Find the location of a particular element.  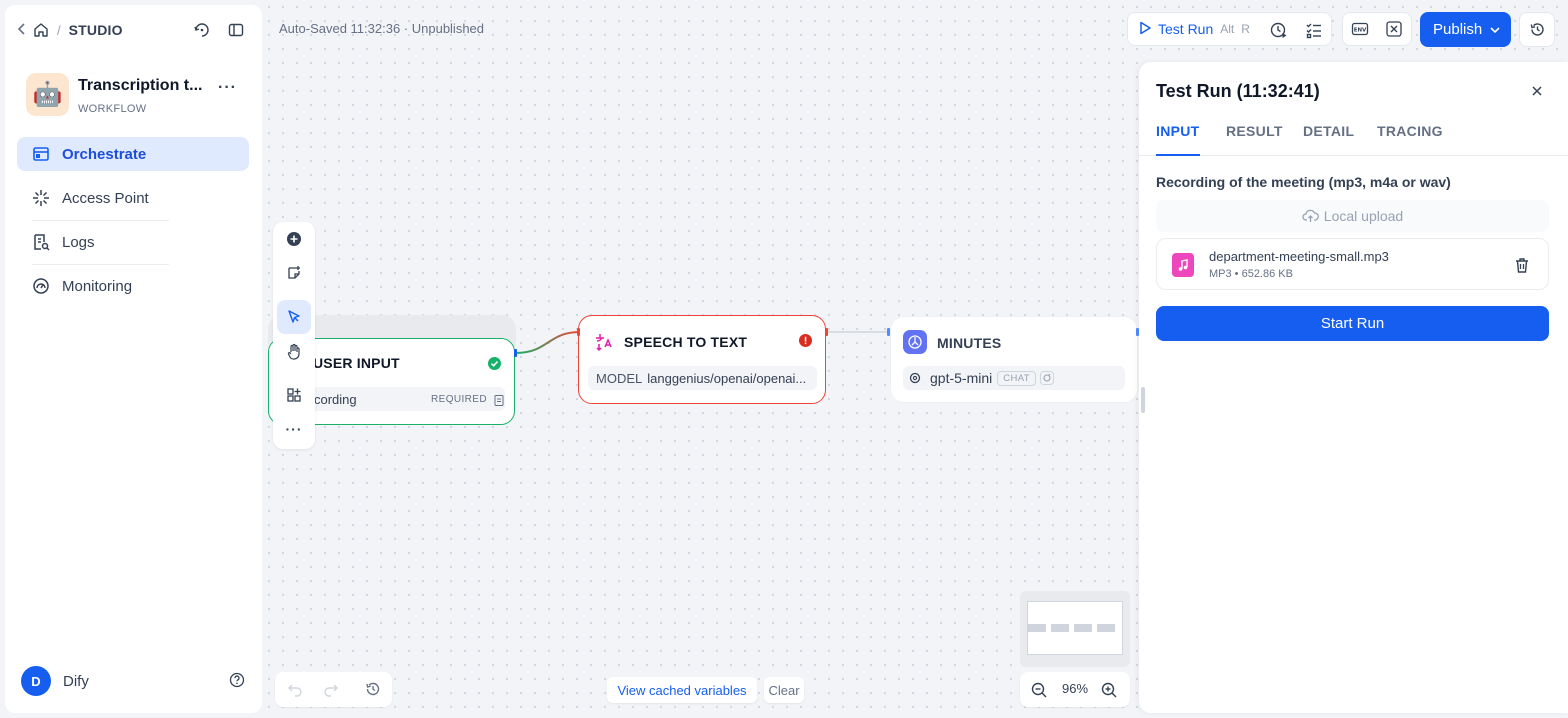

zoom-out-icon is located at coordinates (1039, 691).